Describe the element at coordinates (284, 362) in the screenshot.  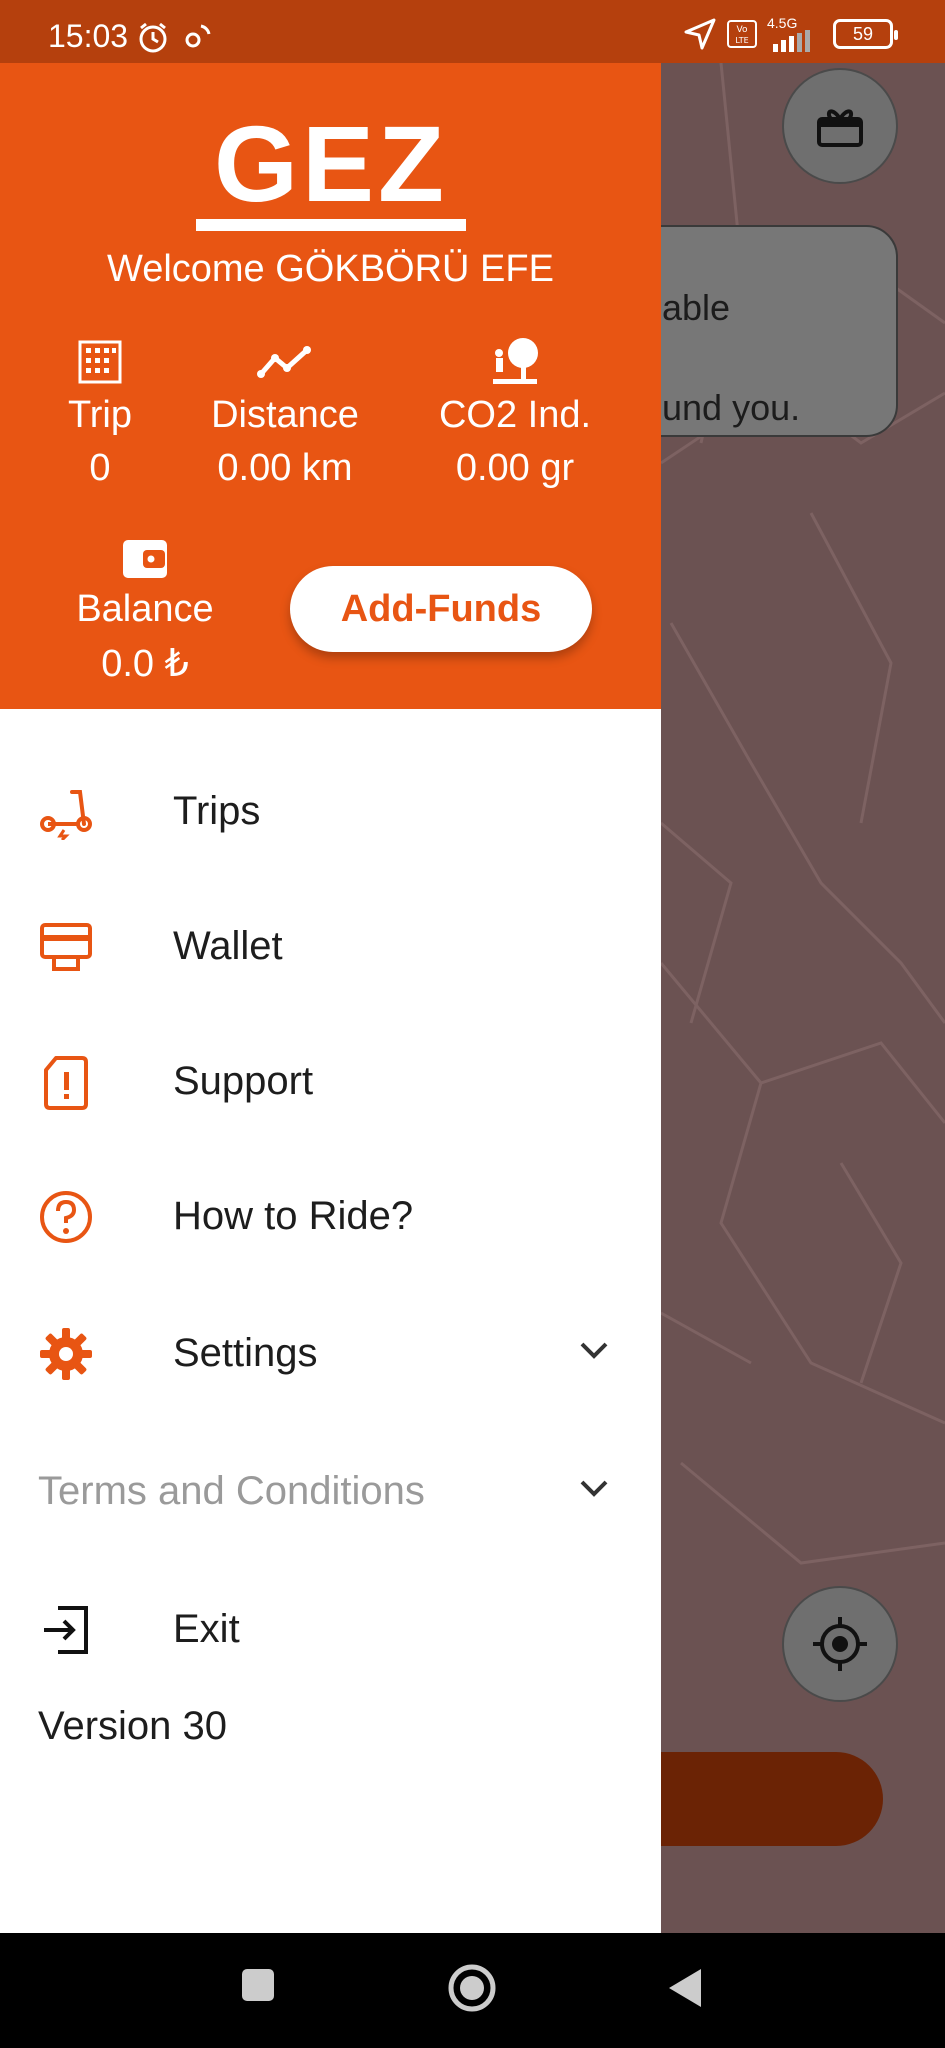
I see `line-chart-icon` at that location.